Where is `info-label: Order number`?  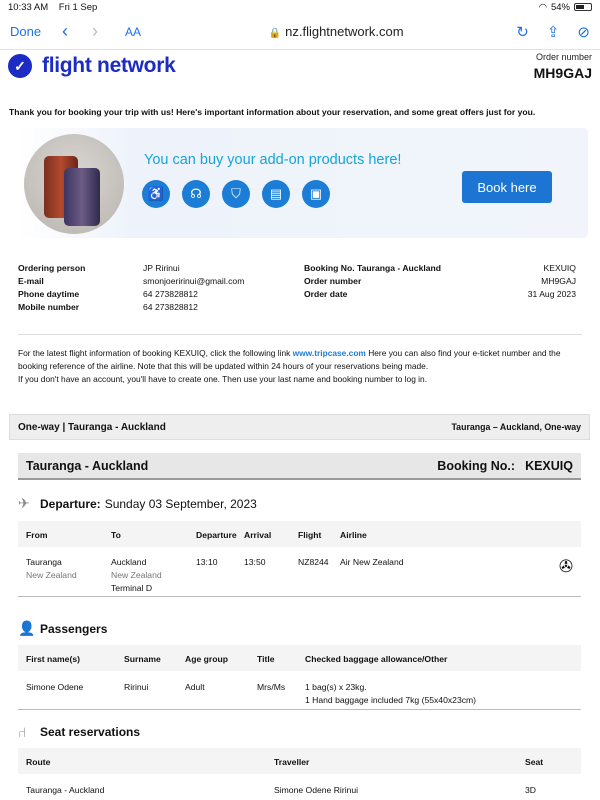 info-label: Order number is located at coordinates (333, 281).